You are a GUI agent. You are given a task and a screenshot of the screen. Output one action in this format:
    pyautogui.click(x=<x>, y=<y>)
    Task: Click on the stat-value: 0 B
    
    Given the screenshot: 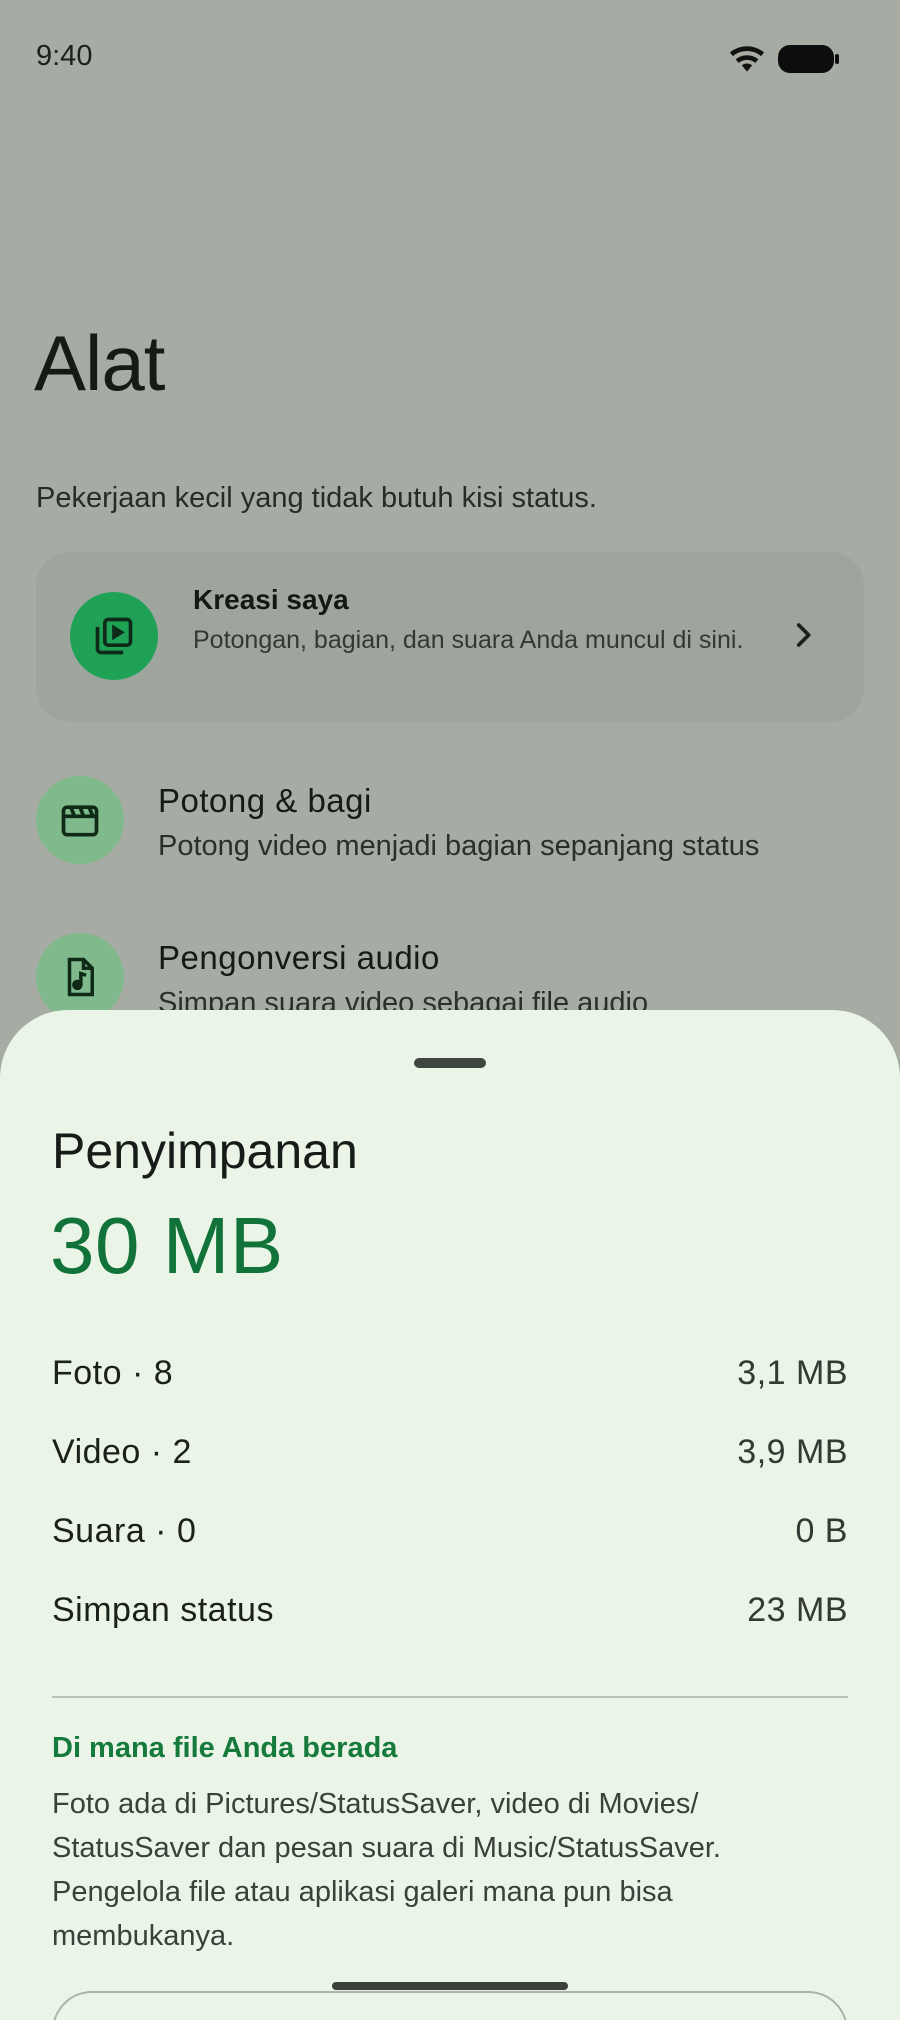 What is the action you would take?
    pyautogui.click(x=821, y=1531)
    